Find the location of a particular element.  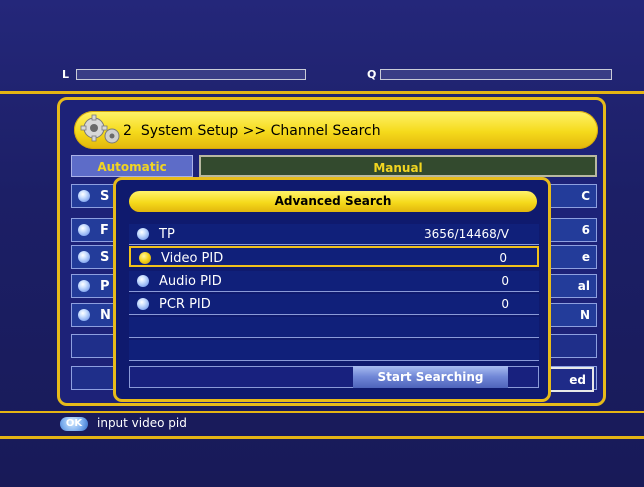

bottom-divider-top is located at coordinates (322, 412).